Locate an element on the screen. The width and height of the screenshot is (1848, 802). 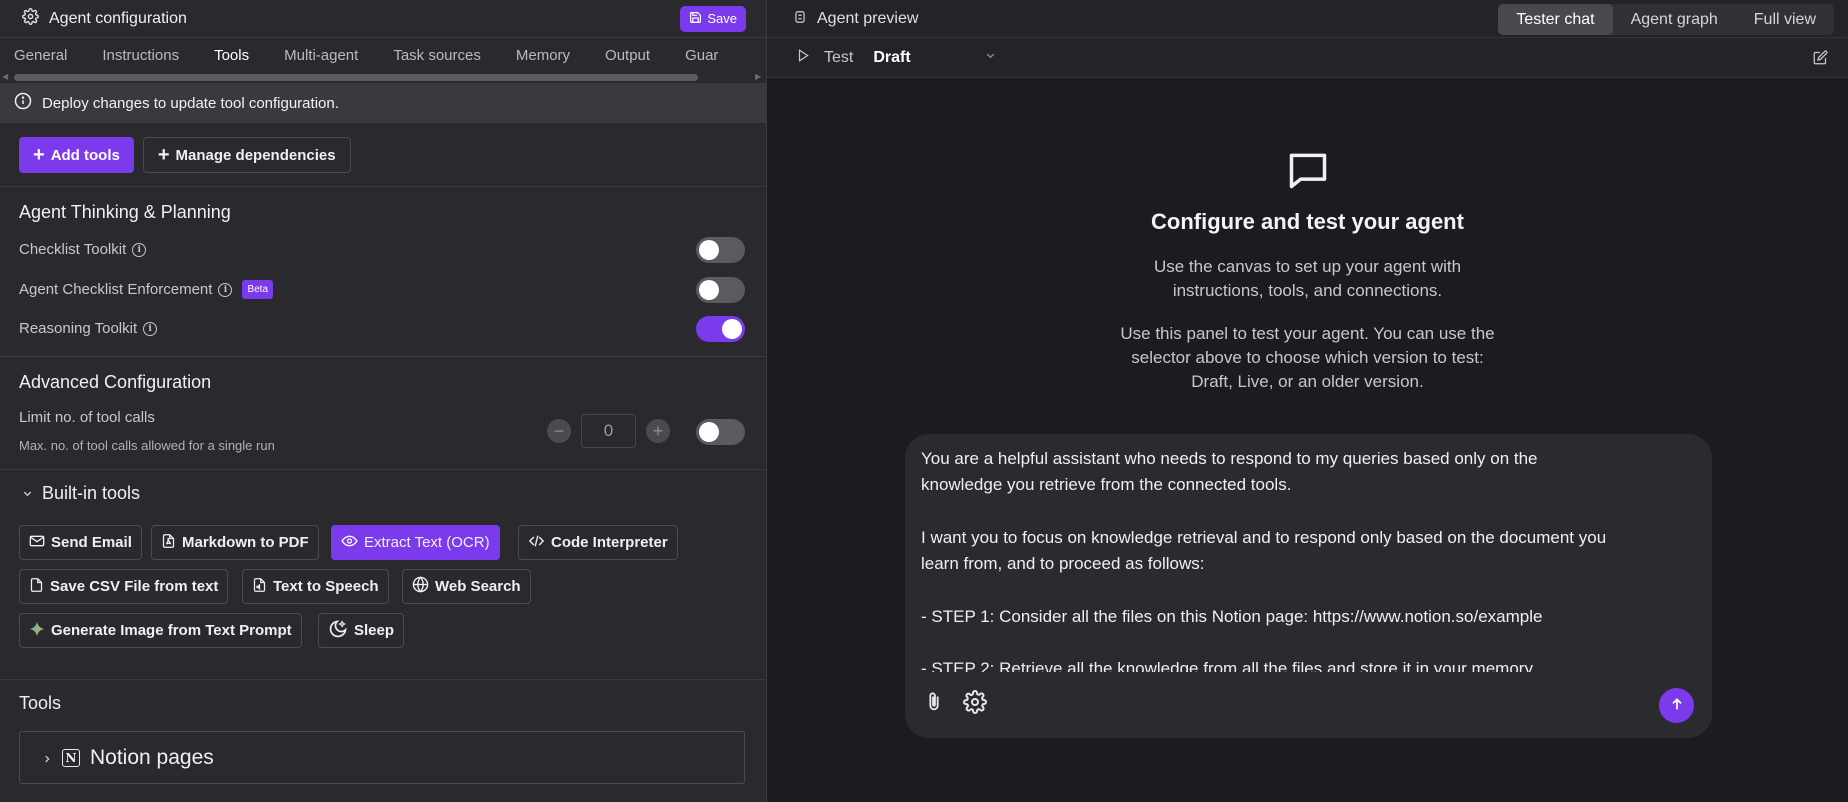
audio-file-icon is located at coordinates (259, 587).